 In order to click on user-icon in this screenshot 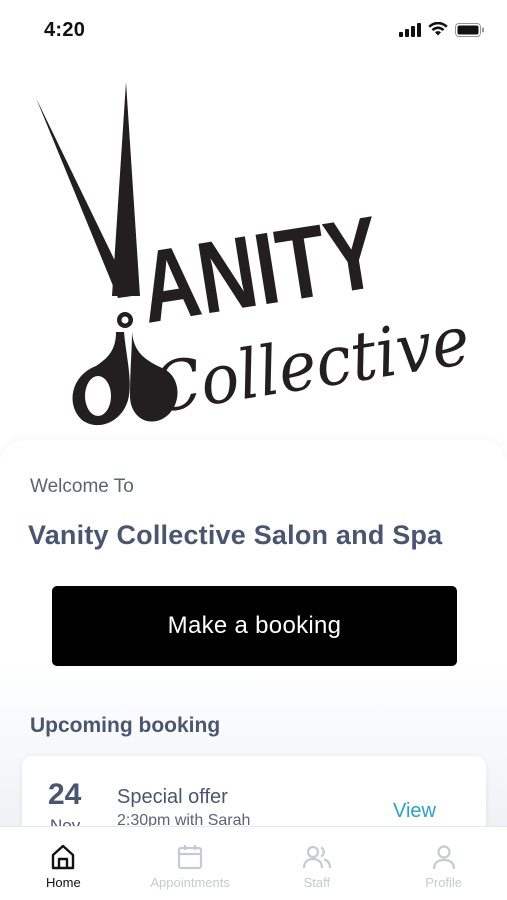, I will do `click(443, 857)`.